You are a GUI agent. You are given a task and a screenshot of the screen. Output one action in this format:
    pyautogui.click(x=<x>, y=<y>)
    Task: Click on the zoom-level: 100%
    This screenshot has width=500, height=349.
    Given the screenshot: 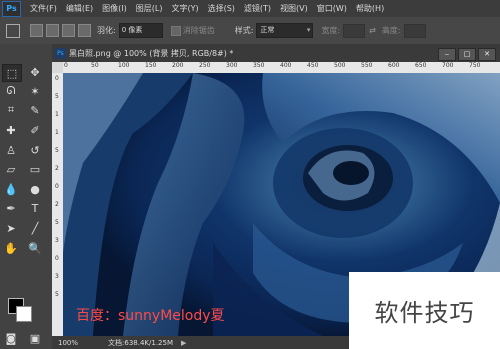 What is the action you would take?
    pyautogui.click(x=68, y=343)
    